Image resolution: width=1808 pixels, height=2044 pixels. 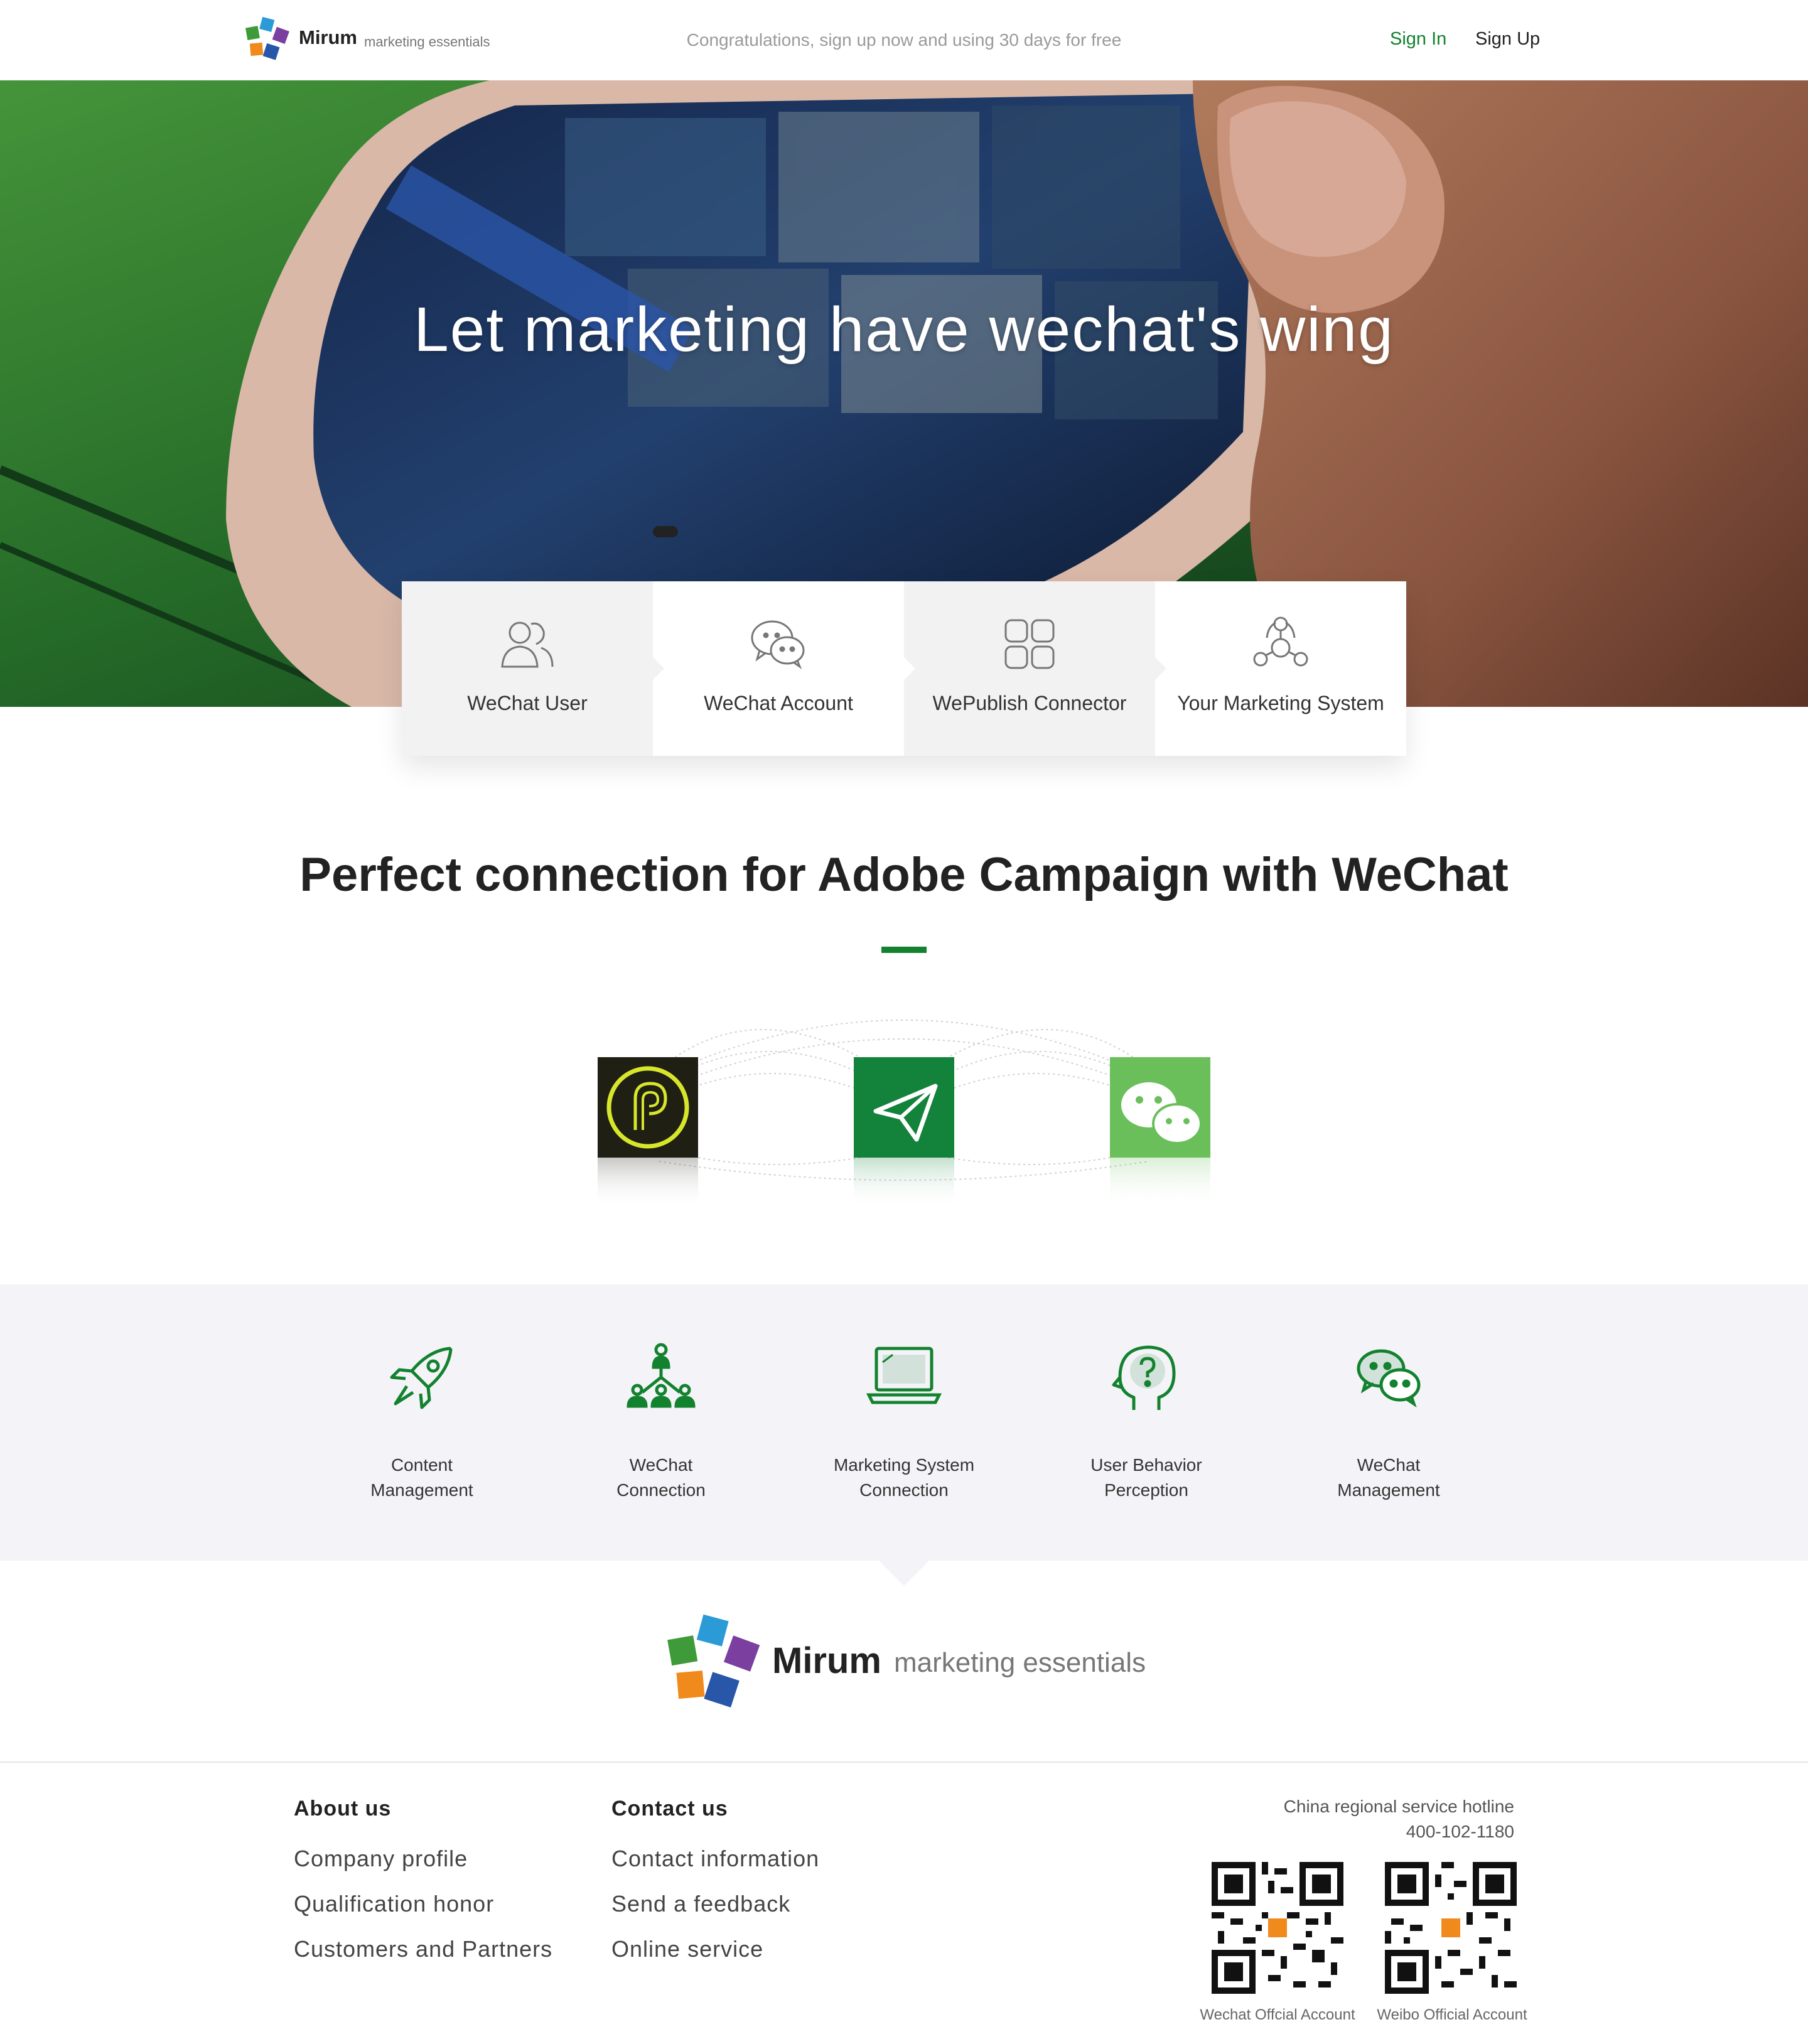 What do you see at coordinates (1460, 1831) in the screenshot?
I see `hotline-number: 400-102-1180` at bounding box center [1460, 1831].